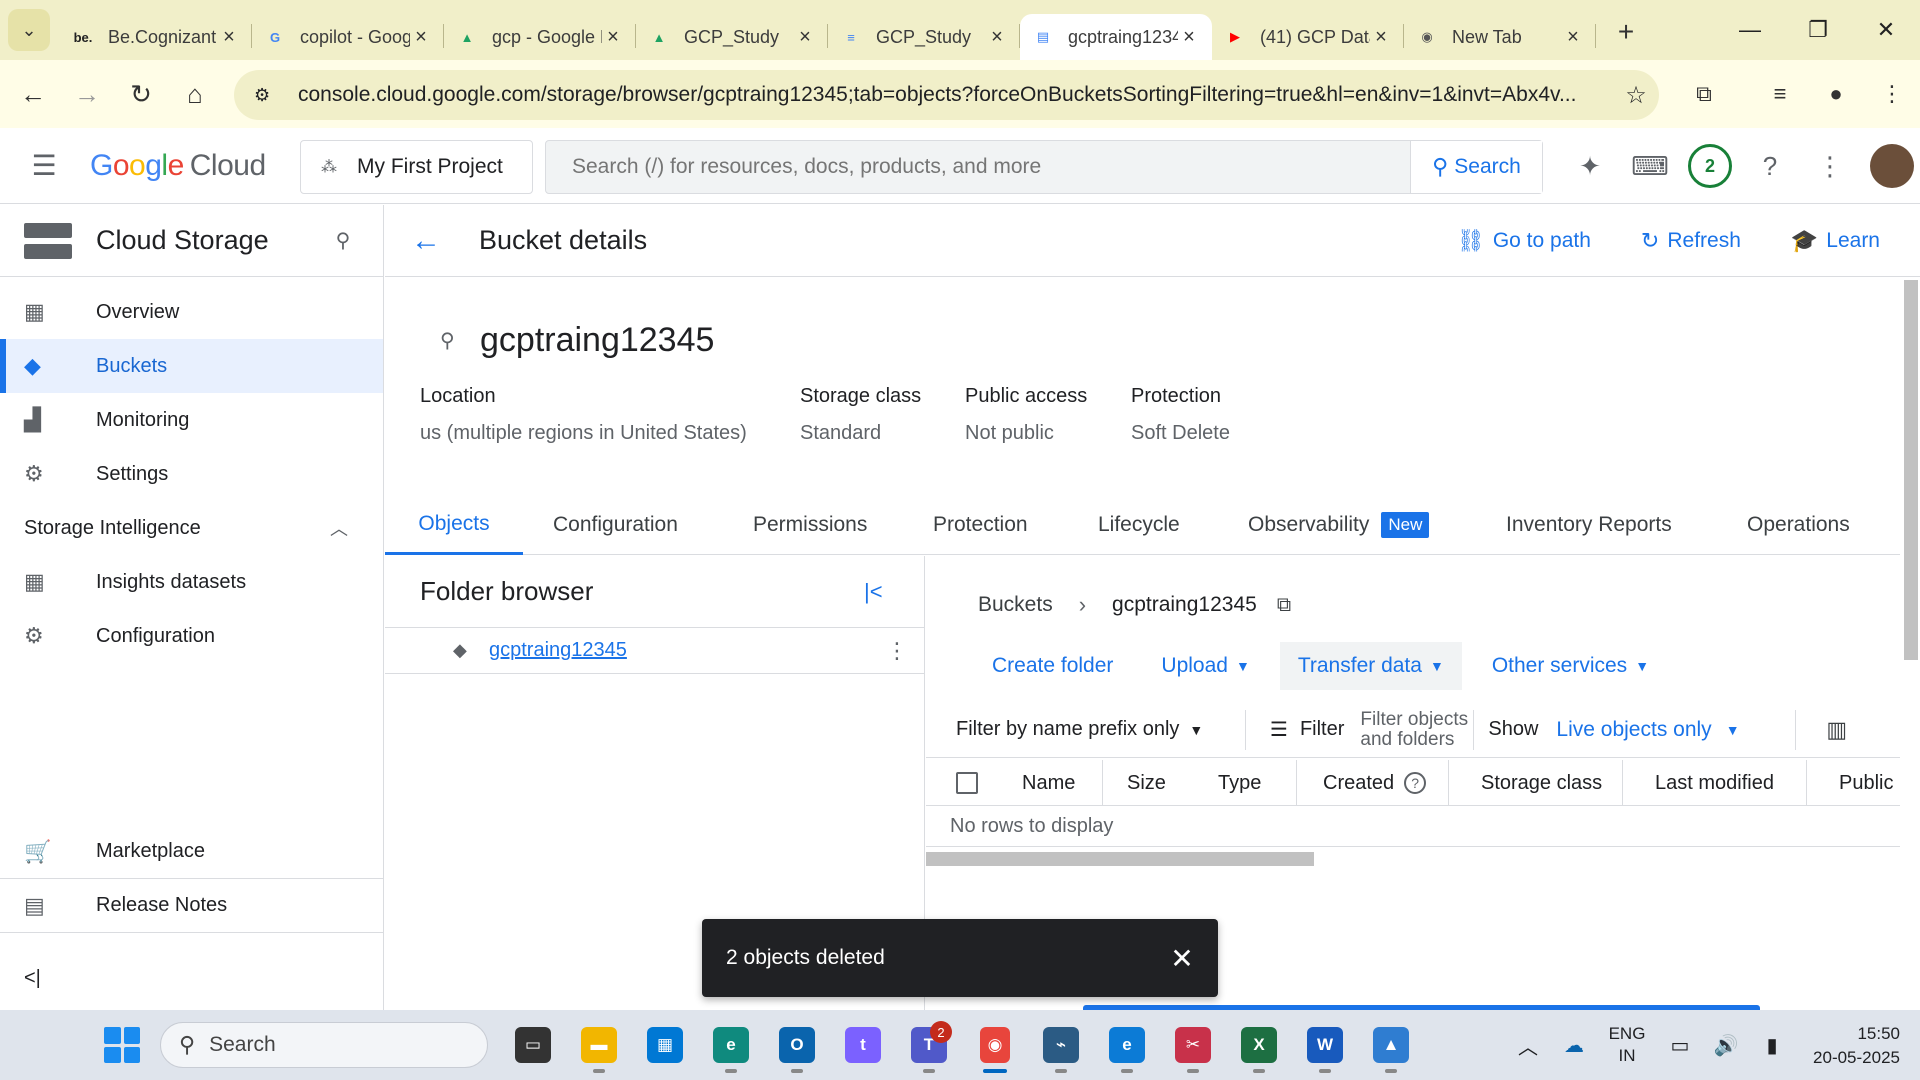 This screenshot has width=1920, height=1080. Describe the element at coordinates (1590, 166) in the screenshot. I see `gemini-icon: ✦` at that location.